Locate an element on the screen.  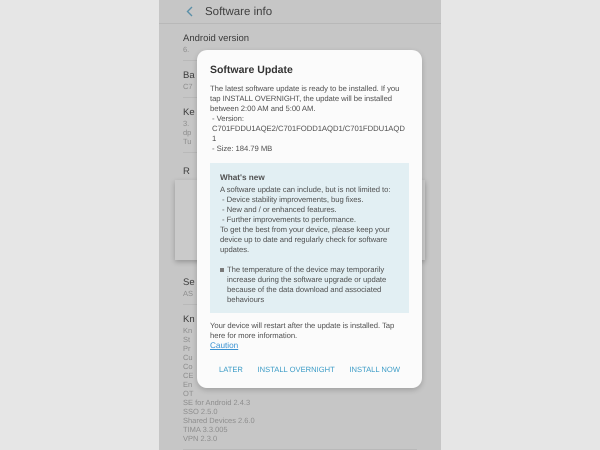
setting-title: R is located at coordinates (186, 171).